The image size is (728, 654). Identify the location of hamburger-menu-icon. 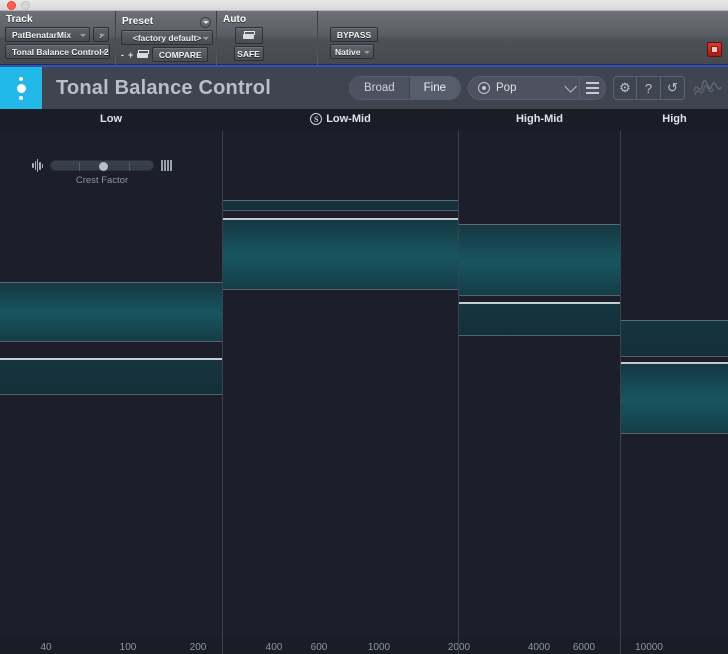
(593, 88).